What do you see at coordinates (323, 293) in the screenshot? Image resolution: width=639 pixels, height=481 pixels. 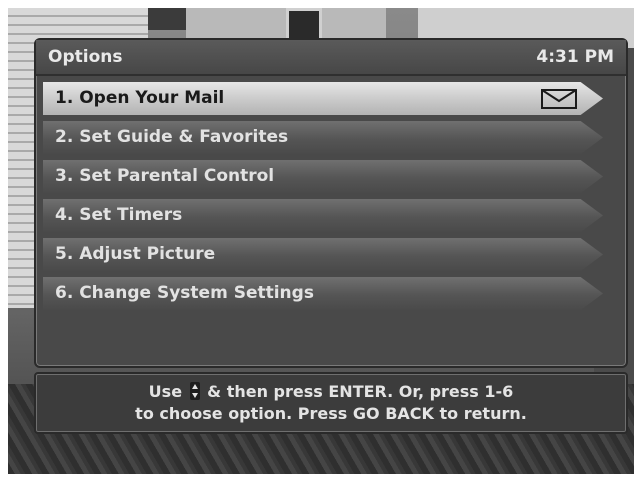 I see `menu-item-system-settings: 6. Change System Settings` at bounding box center [323, 293].